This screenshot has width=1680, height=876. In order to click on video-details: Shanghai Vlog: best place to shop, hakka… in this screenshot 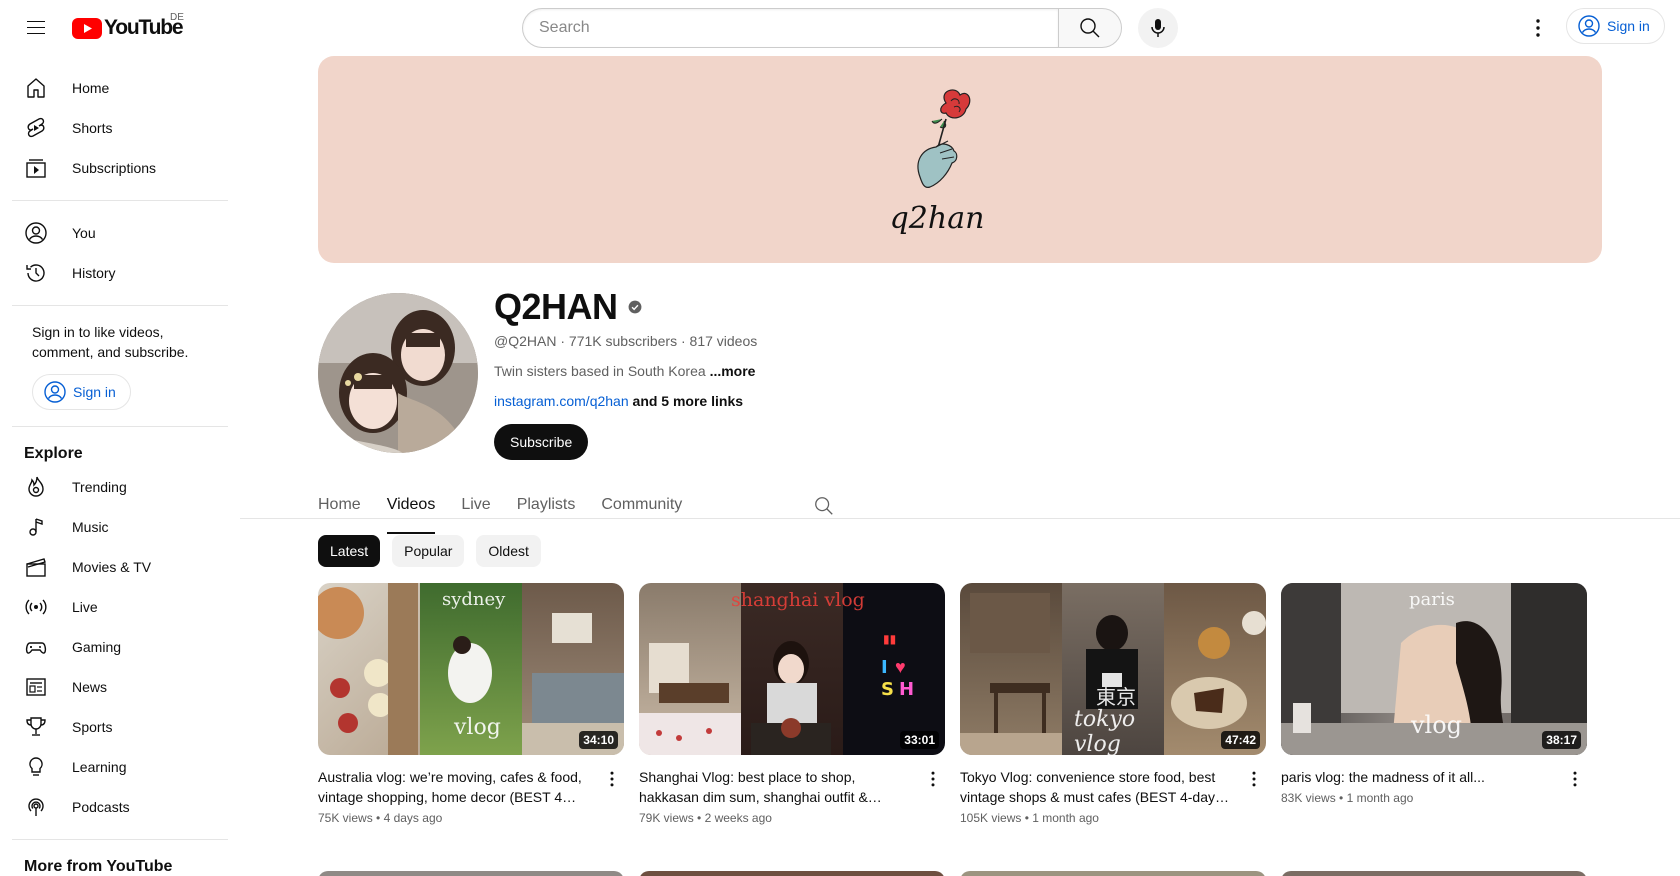, I will do `click(792, 796)`.